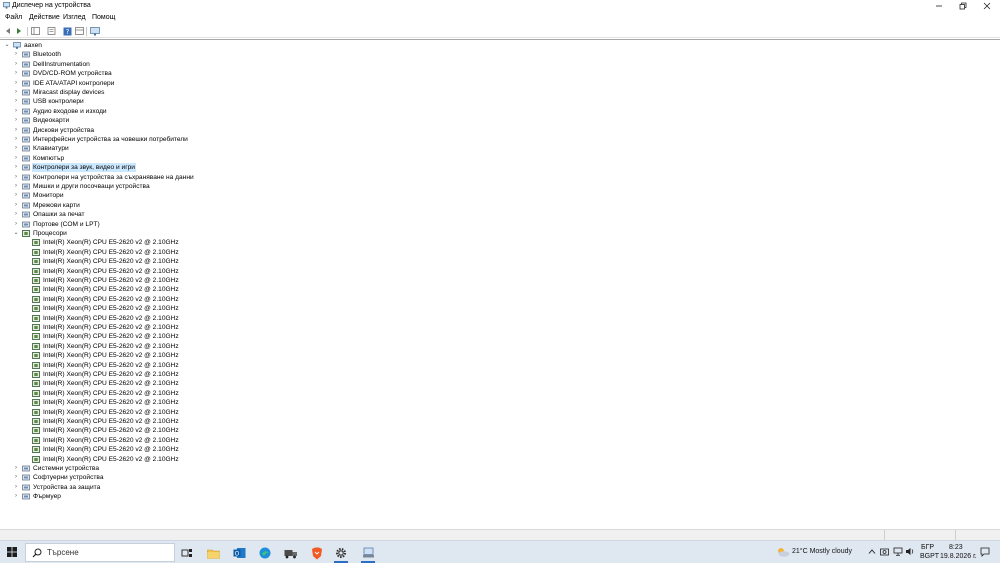 The image size is (1000, 563). Describe the element at coordinates (500, 233) in the screenshot. I see `tree-category-processors: ⌄ Процесори` at that location.